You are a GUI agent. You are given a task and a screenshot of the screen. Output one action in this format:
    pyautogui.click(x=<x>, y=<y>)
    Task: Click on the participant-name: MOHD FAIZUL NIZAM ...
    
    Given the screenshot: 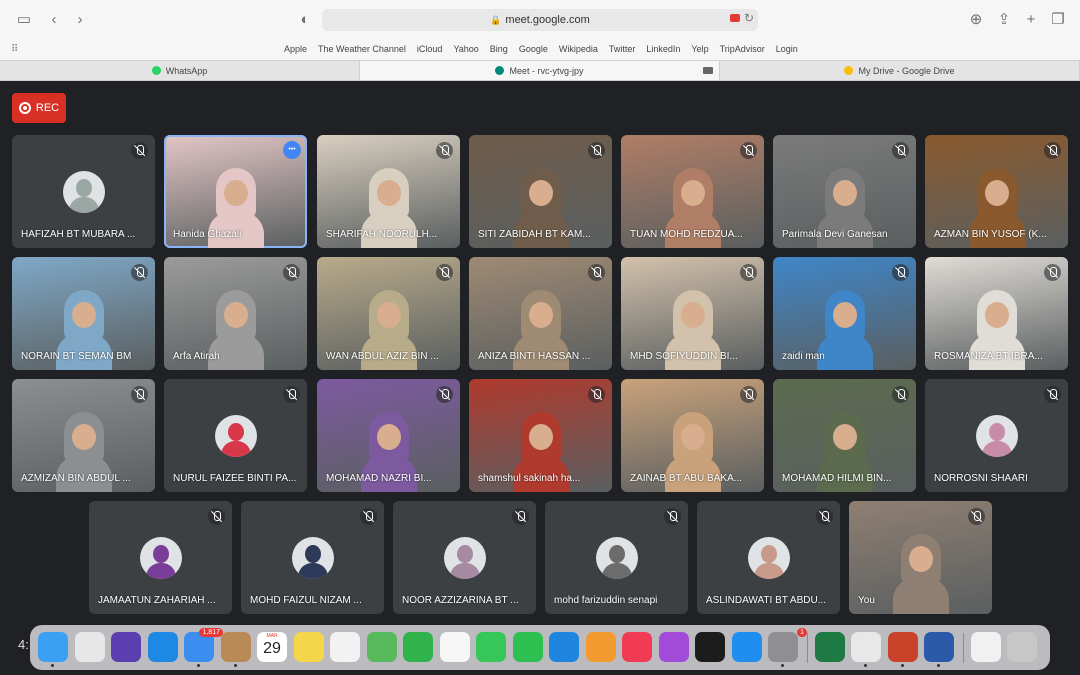 What is the action you would take?
    pyautogui.click(x=306, y=600)
    